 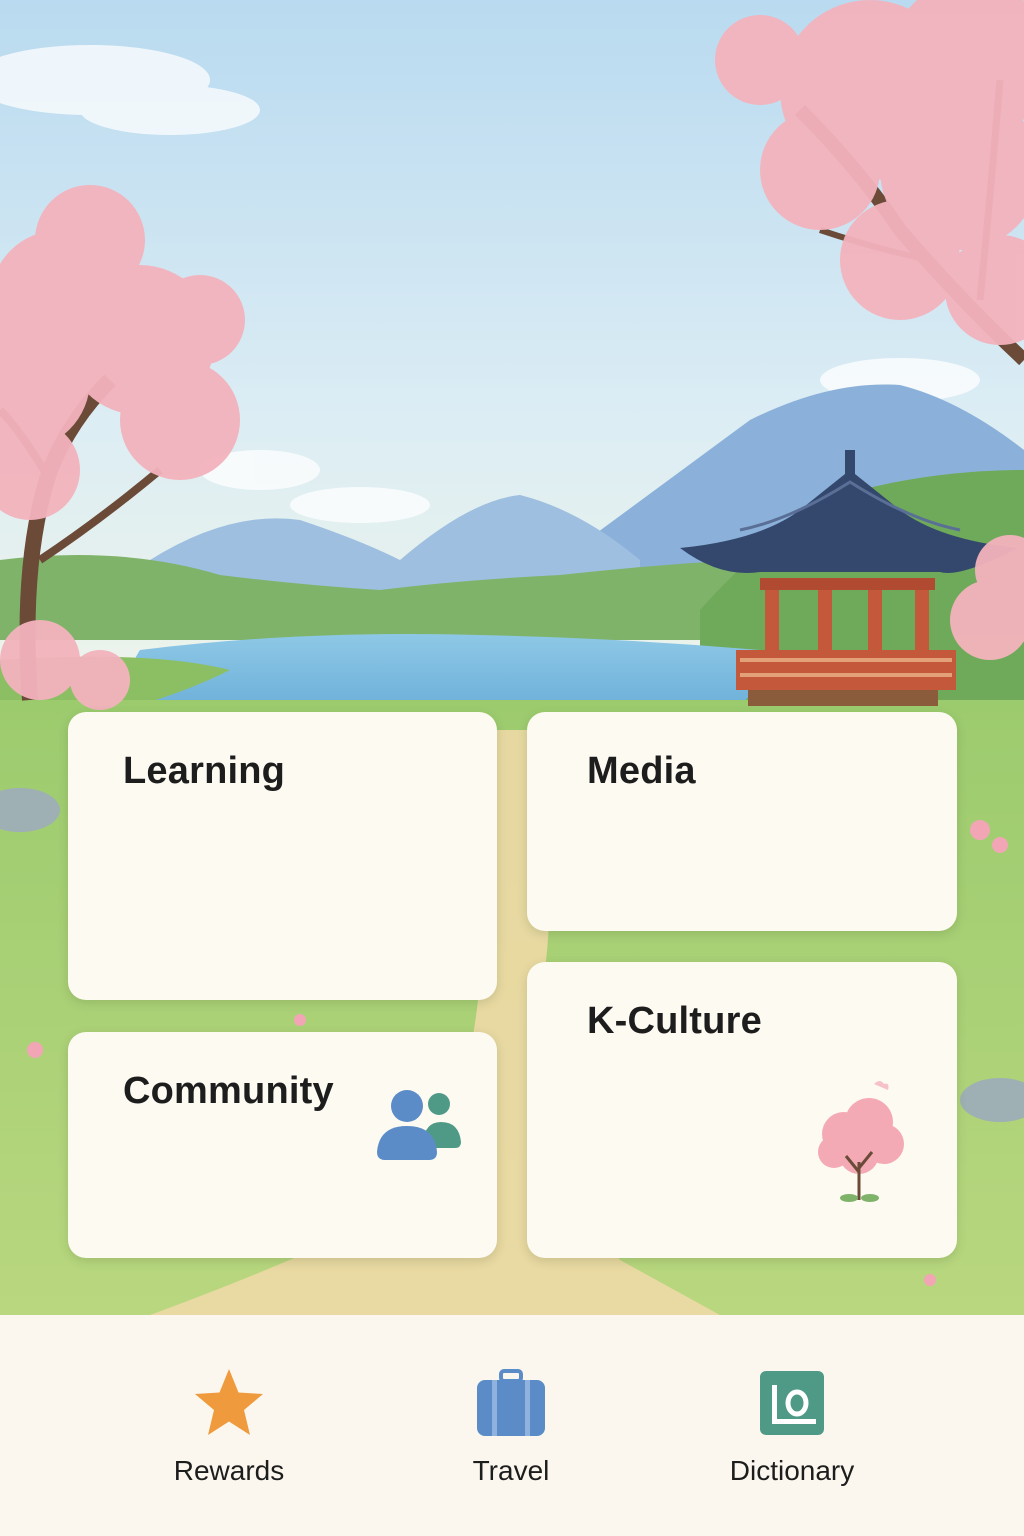 I want to click on nav-travel: Travel, so click(x=511, y=1435).